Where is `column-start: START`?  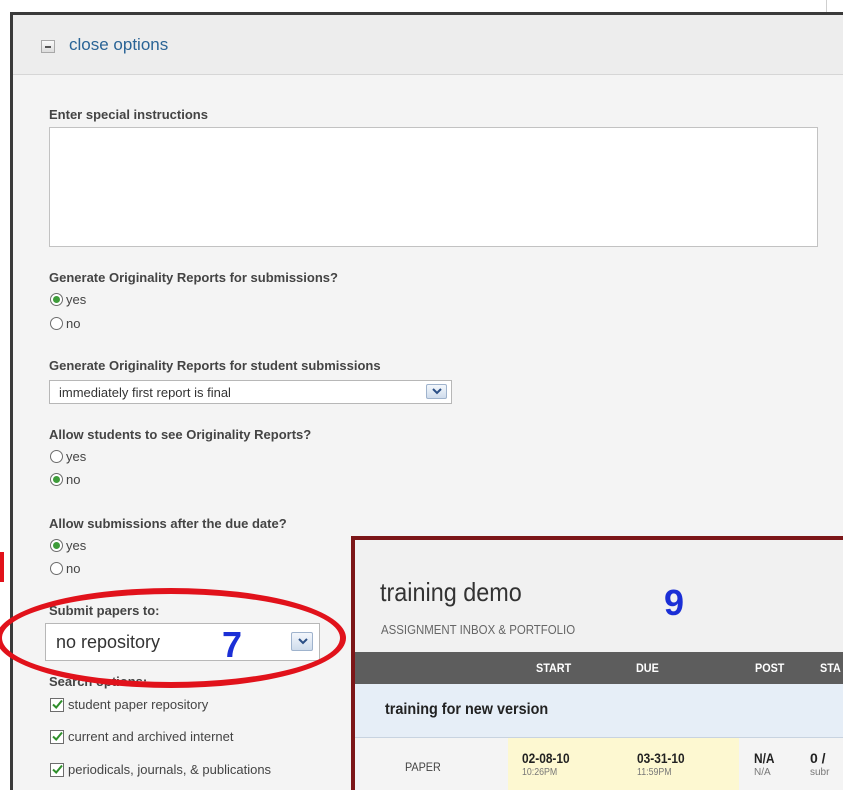 column-start: START is located at coordinates (554, 668).